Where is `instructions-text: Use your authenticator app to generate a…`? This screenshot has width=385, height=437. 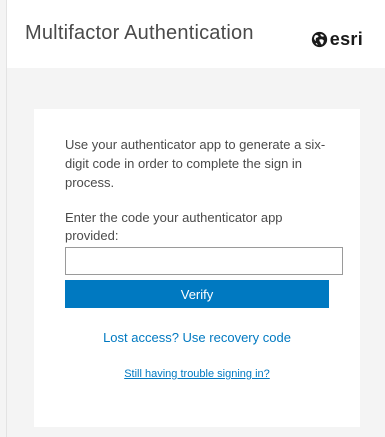
instructions-text: Use your authenticator app to generate a… is located at coordinates (195, 163).